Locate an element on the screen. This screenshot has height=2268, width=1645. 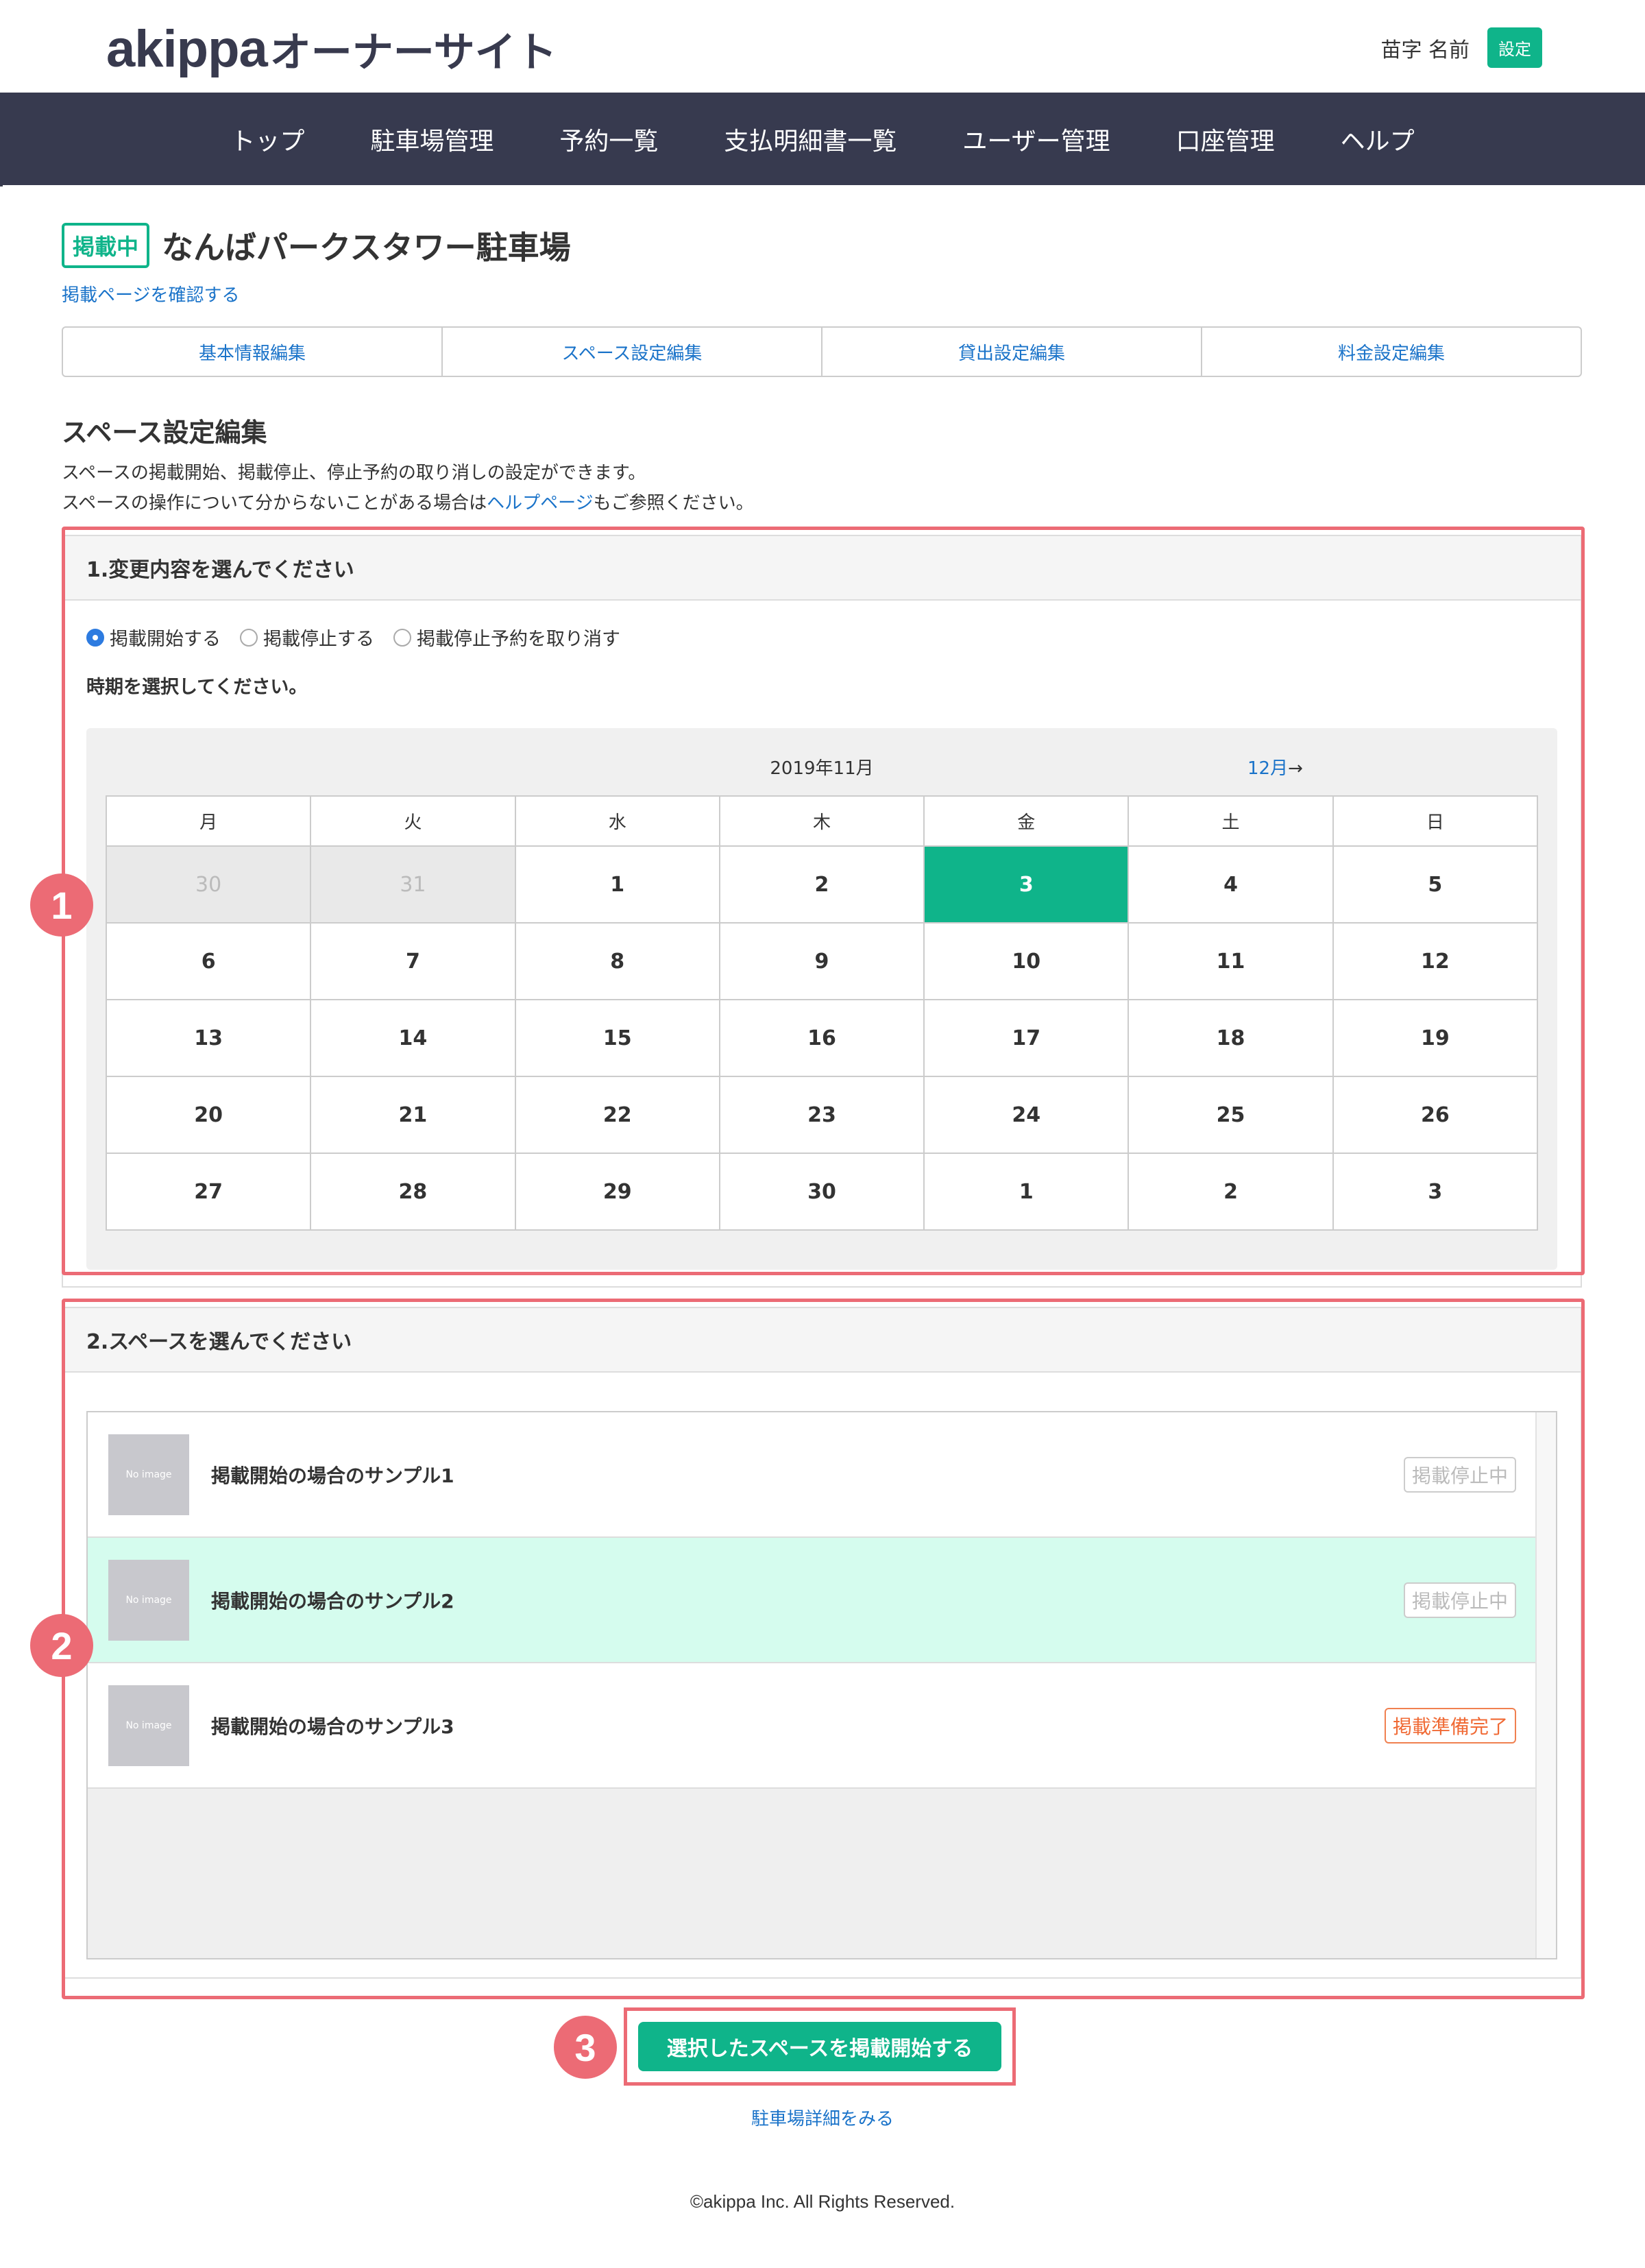
view-listing-link: 掲載ページを確認する is located at coordinates (150, 293).